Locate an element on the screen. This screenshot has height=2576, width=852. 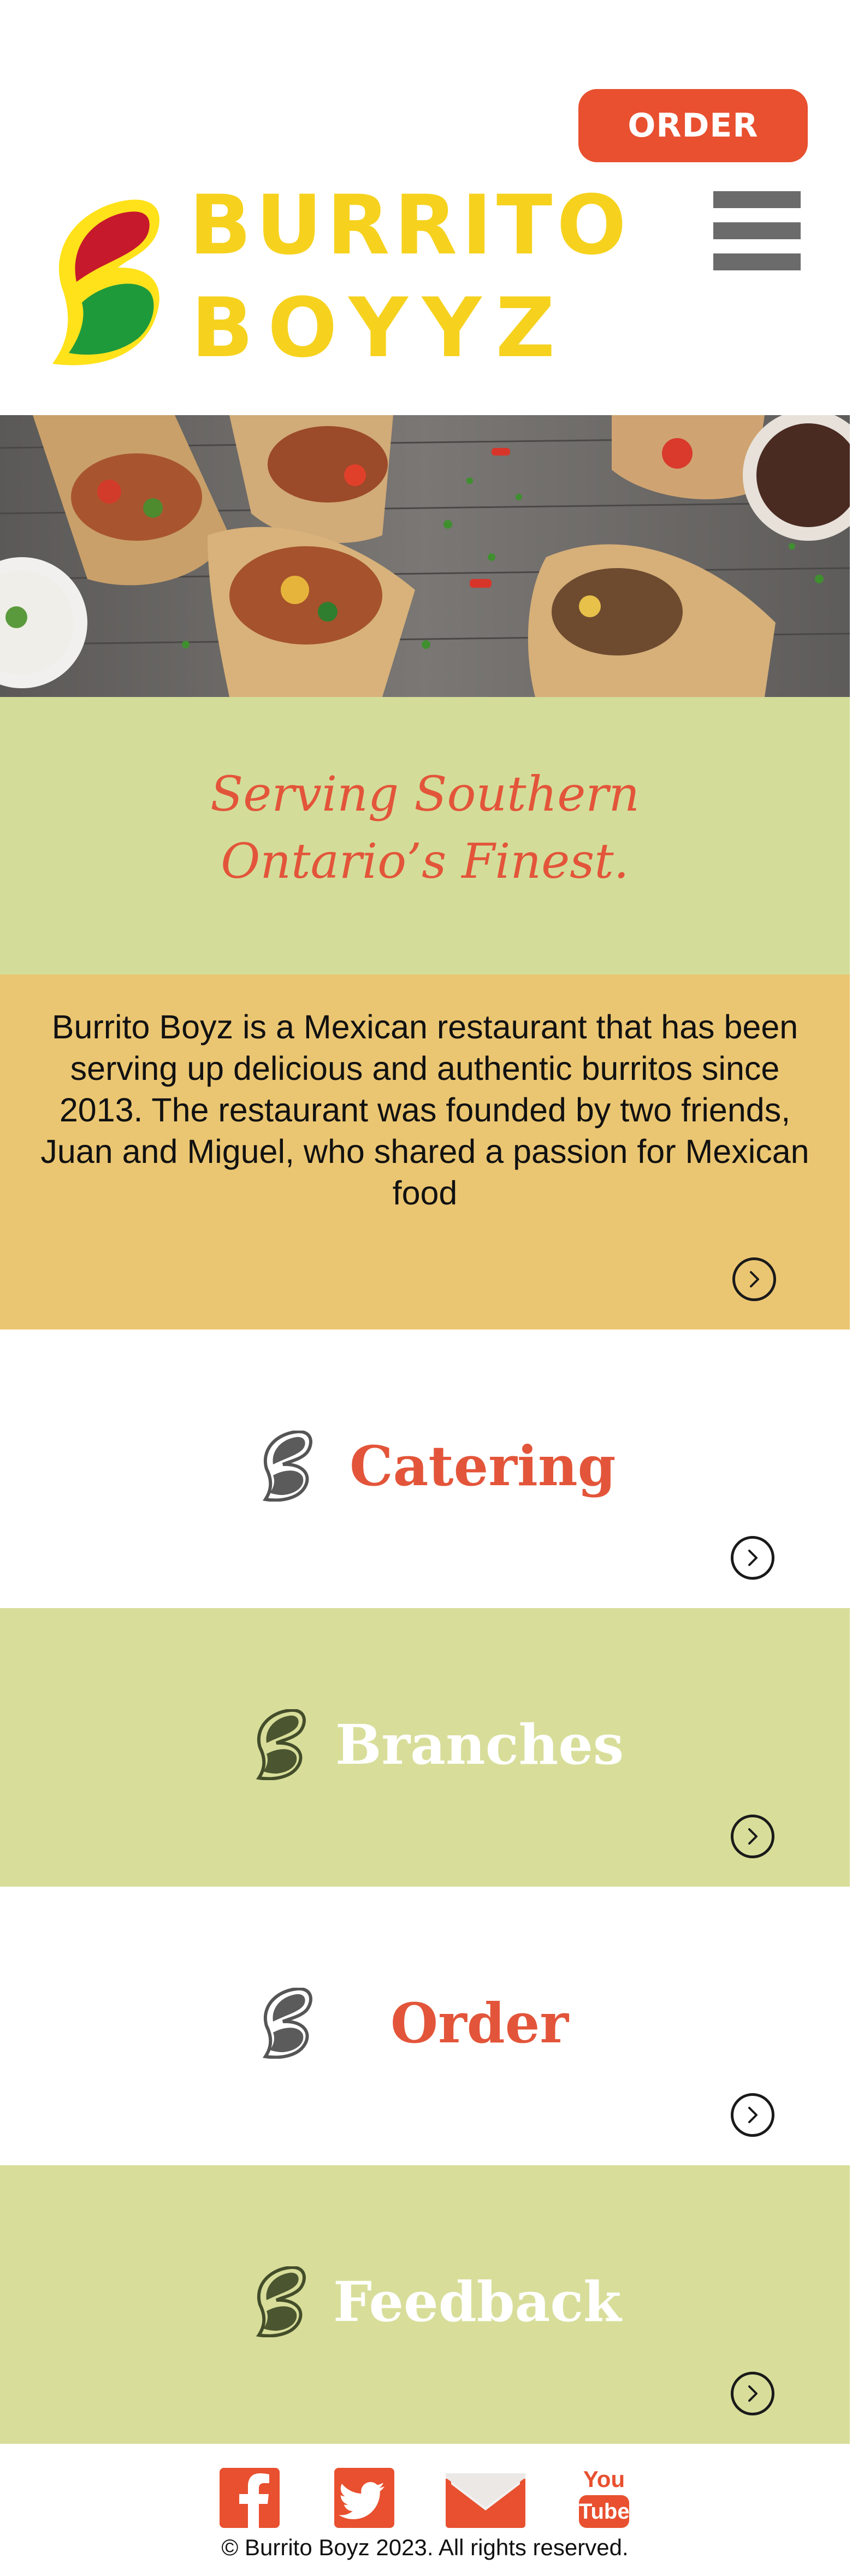
twitter-icon is located at coordinates (364, 2498).